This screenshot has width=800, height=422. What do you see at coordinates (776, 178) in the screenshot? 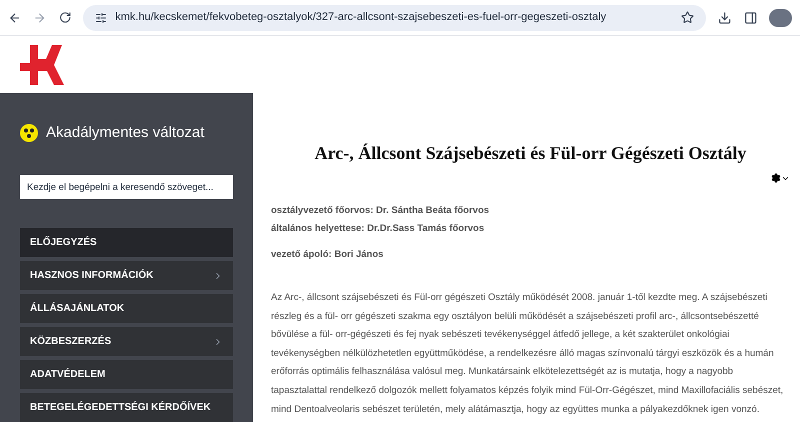
I see `settings-icon` at bounding box center [776, 178].